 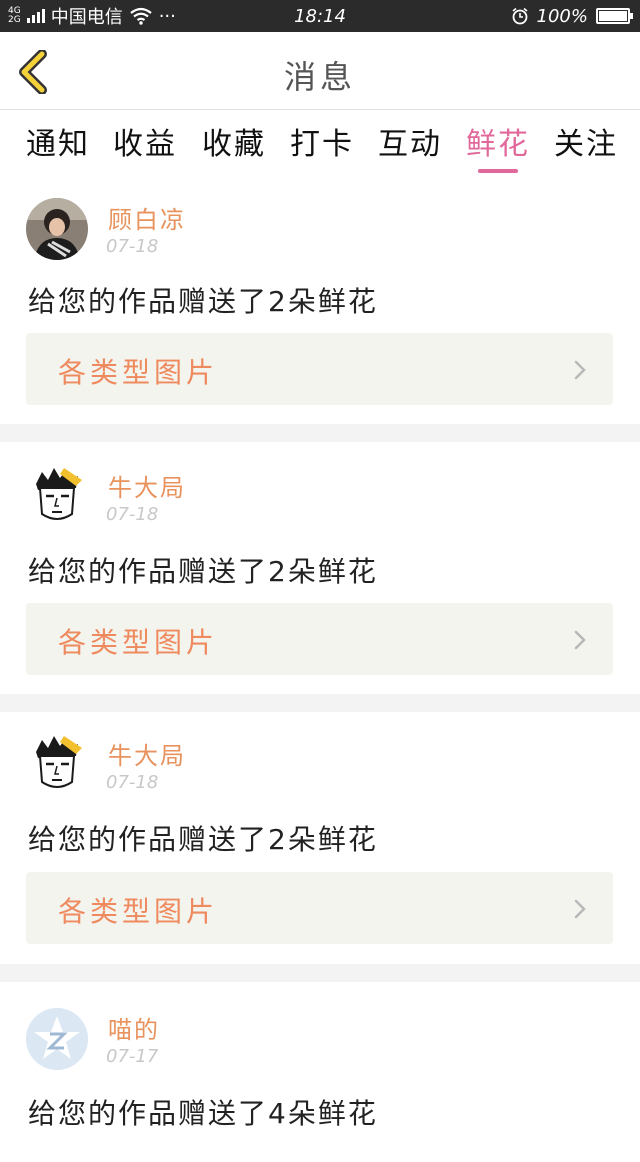 I want to click on tab-label: 关注, so click(x=586, y=144).